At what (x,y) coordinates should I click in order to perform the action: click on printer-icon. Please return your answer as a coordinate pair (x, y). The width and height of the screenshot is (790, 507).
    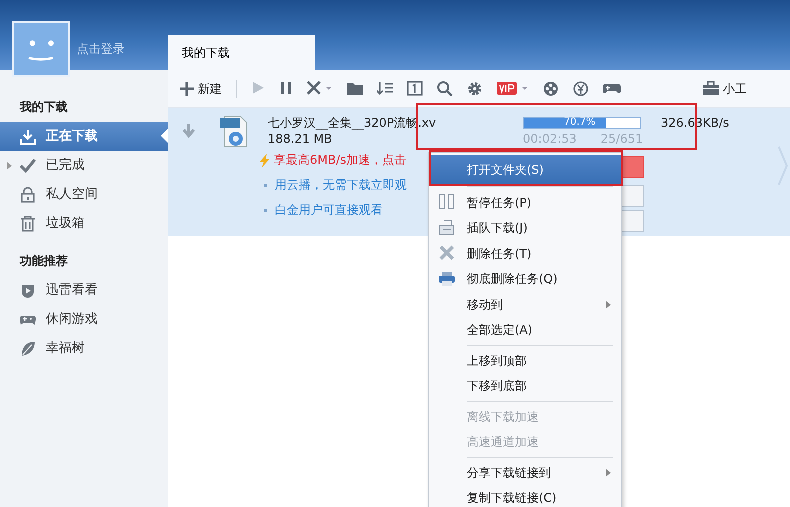
    Looking at the image, I should click on (447, 278).